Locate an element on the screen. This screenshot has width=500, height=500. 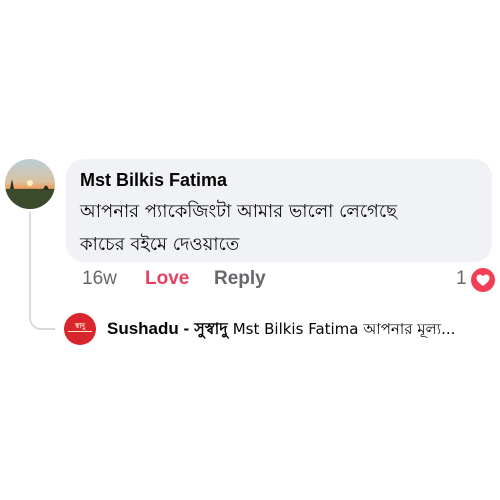
reply-button: Reply is located at coordinates (240, 279).